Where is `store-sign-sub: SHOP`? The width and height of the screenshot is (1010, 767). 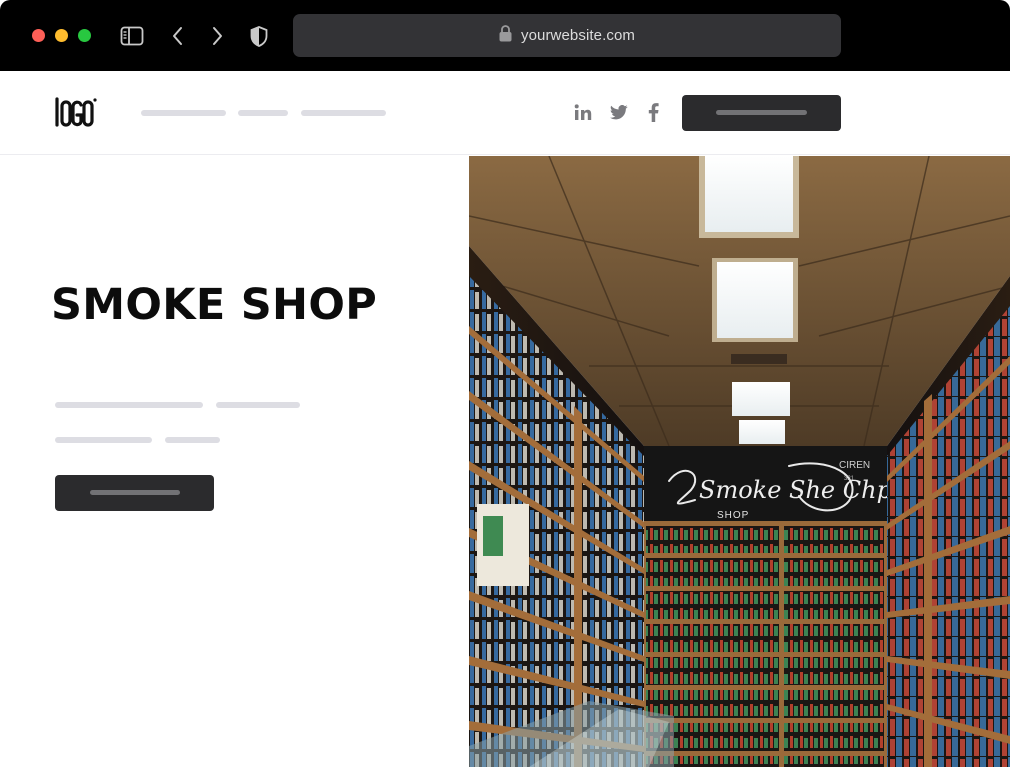
store-sign-sub: SHOP is located at coordinates (733, 515).